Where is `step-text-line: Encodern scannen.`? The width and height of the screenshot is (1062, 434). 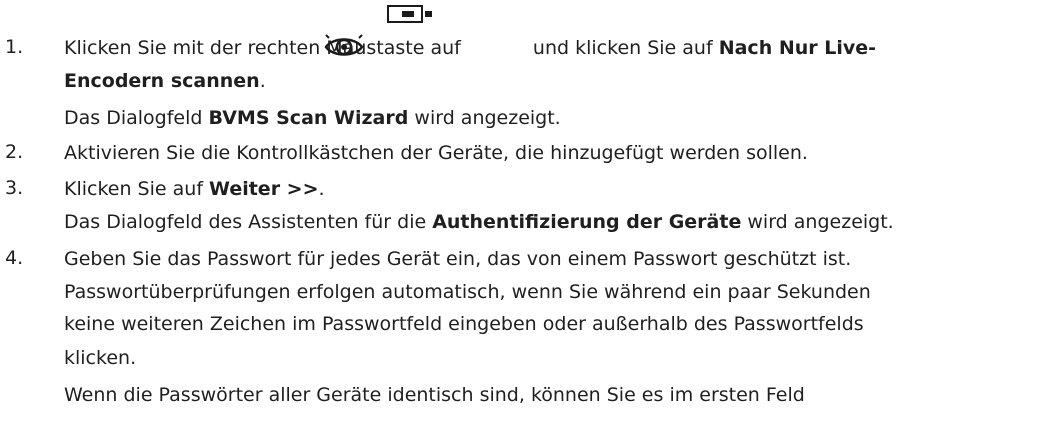 step-text-line: Encodern scannen. is located at coordinates (165, 81).